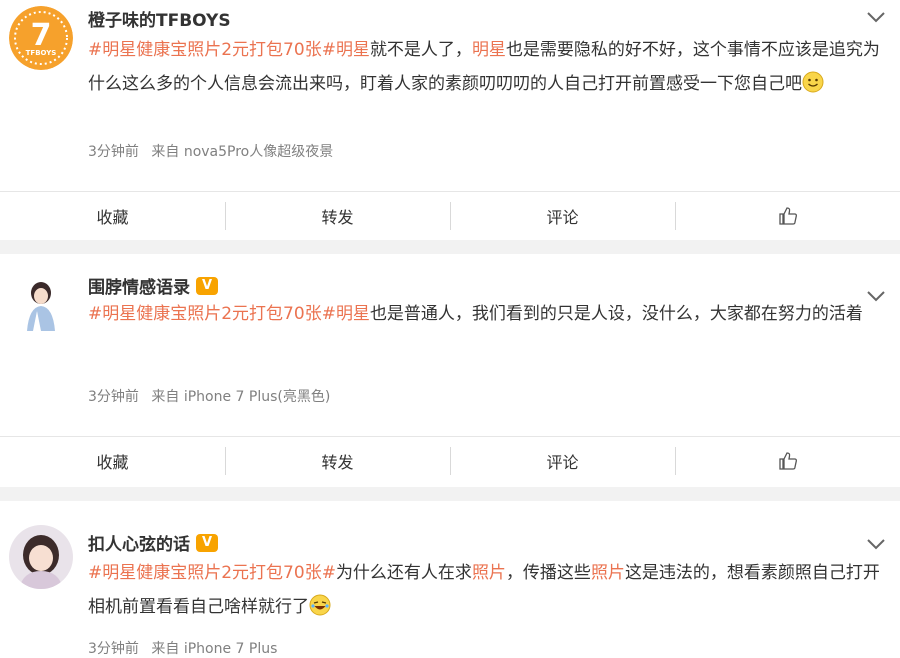 This screenshot has width=900, height=658. I want to click on username: 扣人心弦的话 V, so click(153, 542).